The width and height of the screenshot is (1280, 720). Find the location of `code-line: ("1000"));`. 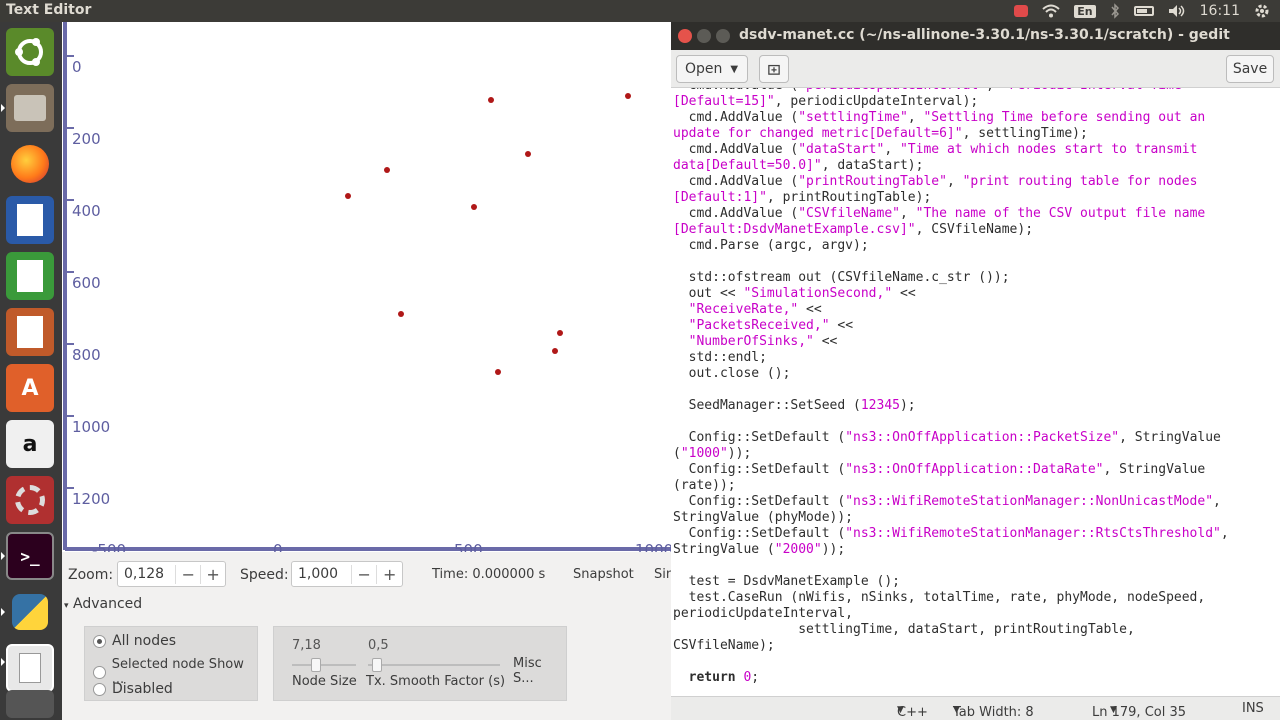

code-line: ("1000")); is located at coordinates (712, 453).